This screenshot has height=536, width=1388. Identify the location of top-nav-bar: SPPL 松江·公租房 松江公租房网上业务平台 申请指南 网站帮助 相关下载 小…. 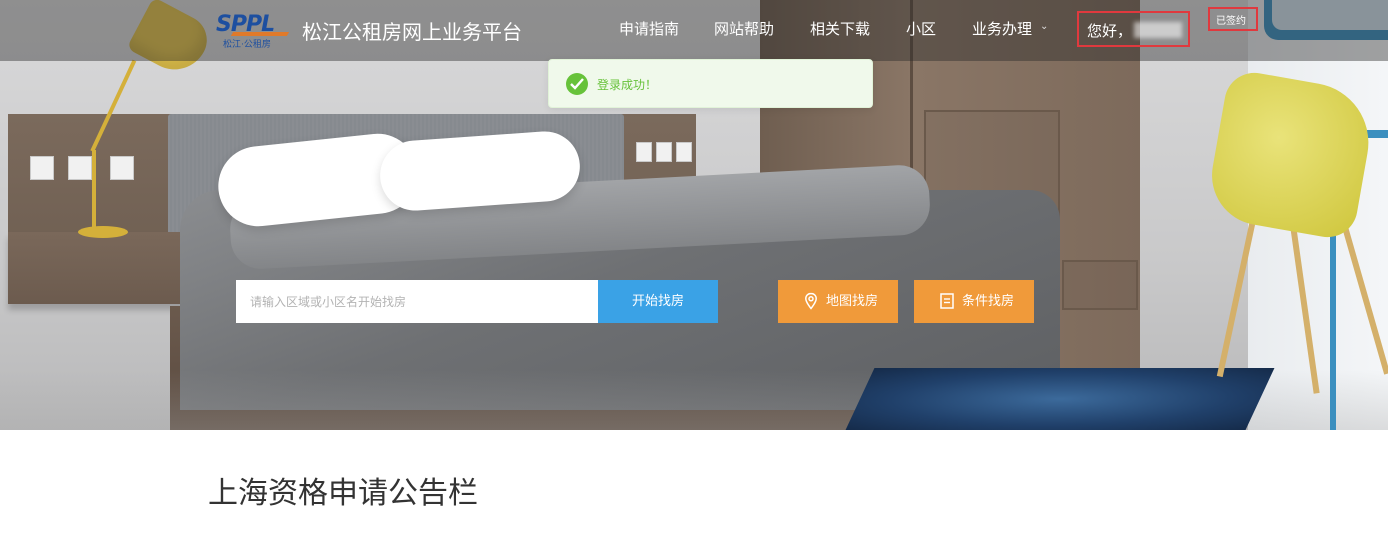
(694, 30).